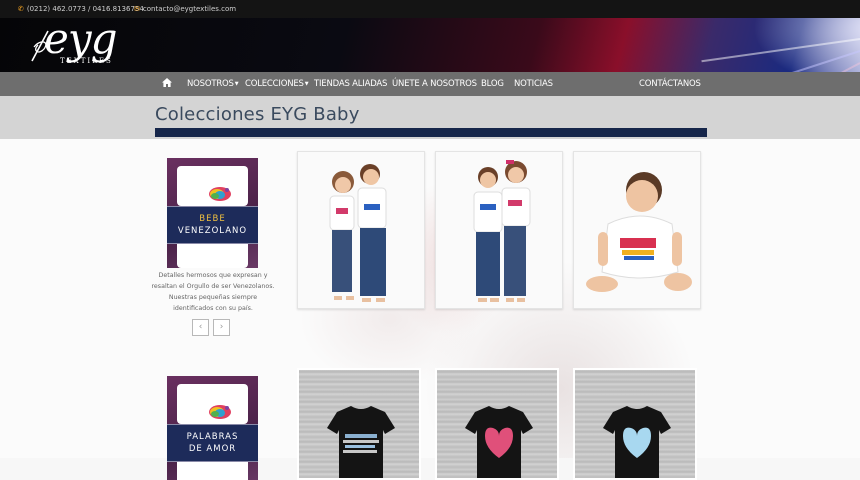 The height and width of the screenshot is (480, 860). I want to click on badge-line-2: DE AMOR, so click(212, 449).